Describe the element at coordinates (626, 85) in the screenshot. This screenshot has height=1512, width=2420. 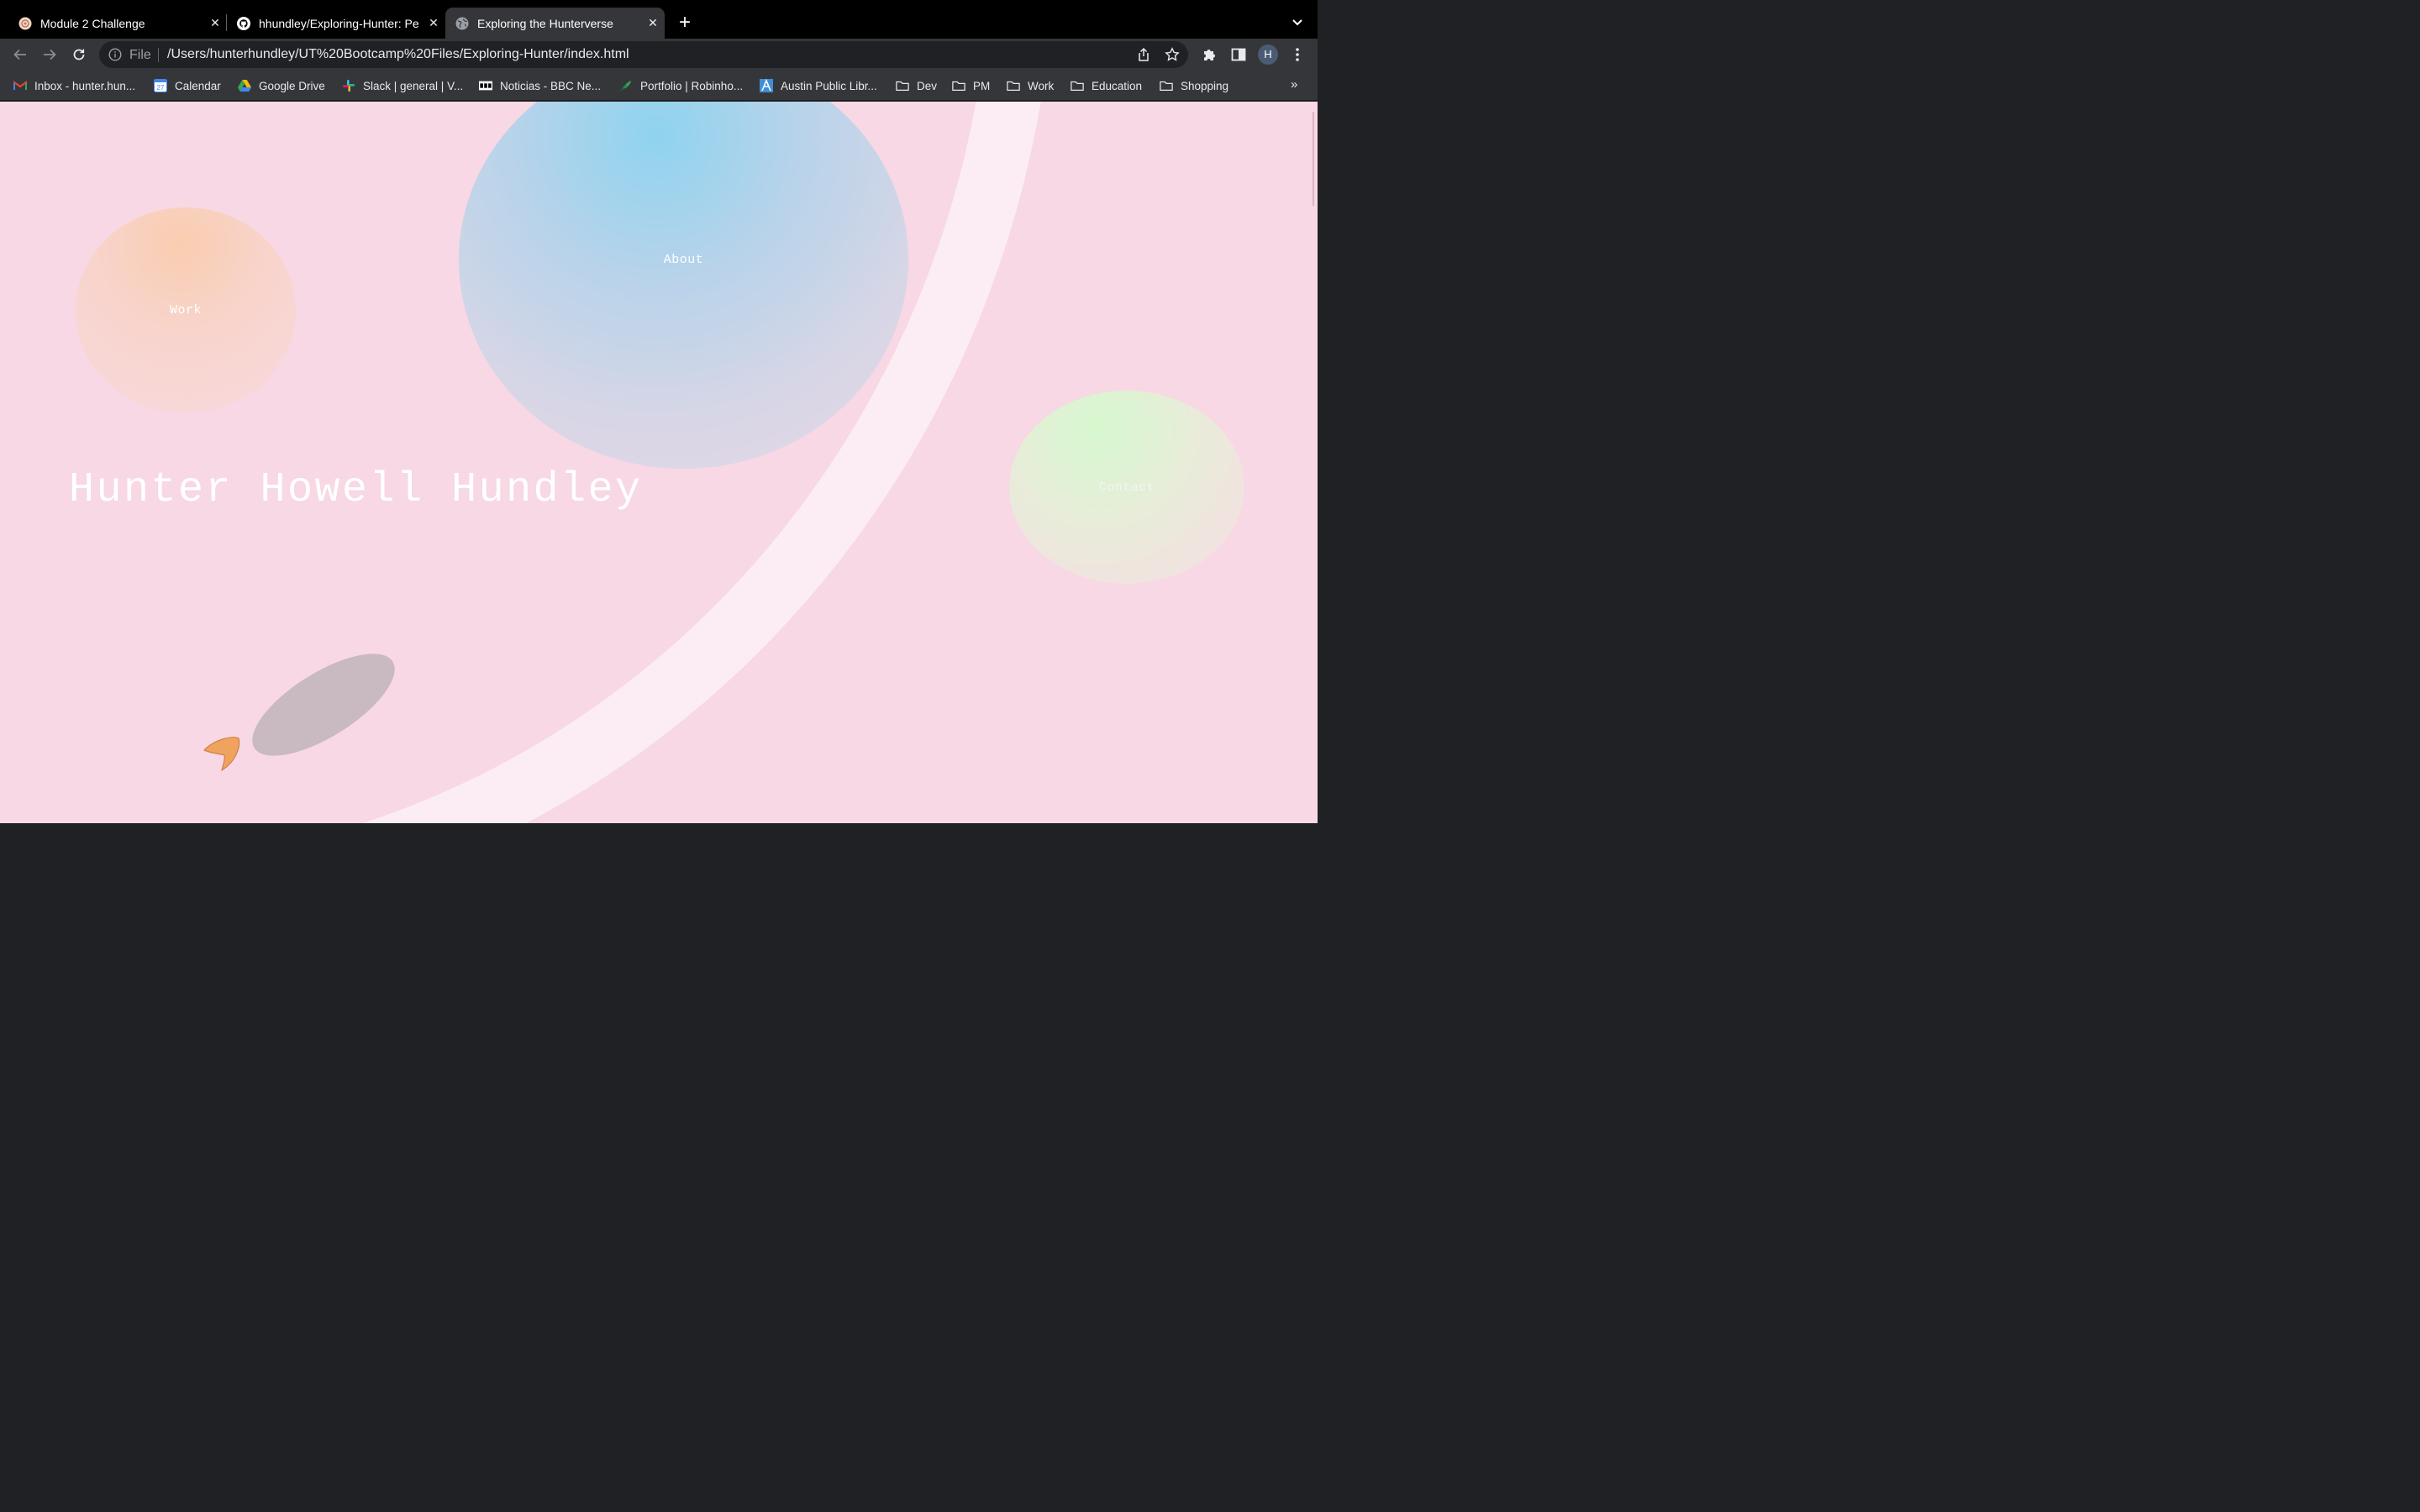
I see `feather-icon` at that location.